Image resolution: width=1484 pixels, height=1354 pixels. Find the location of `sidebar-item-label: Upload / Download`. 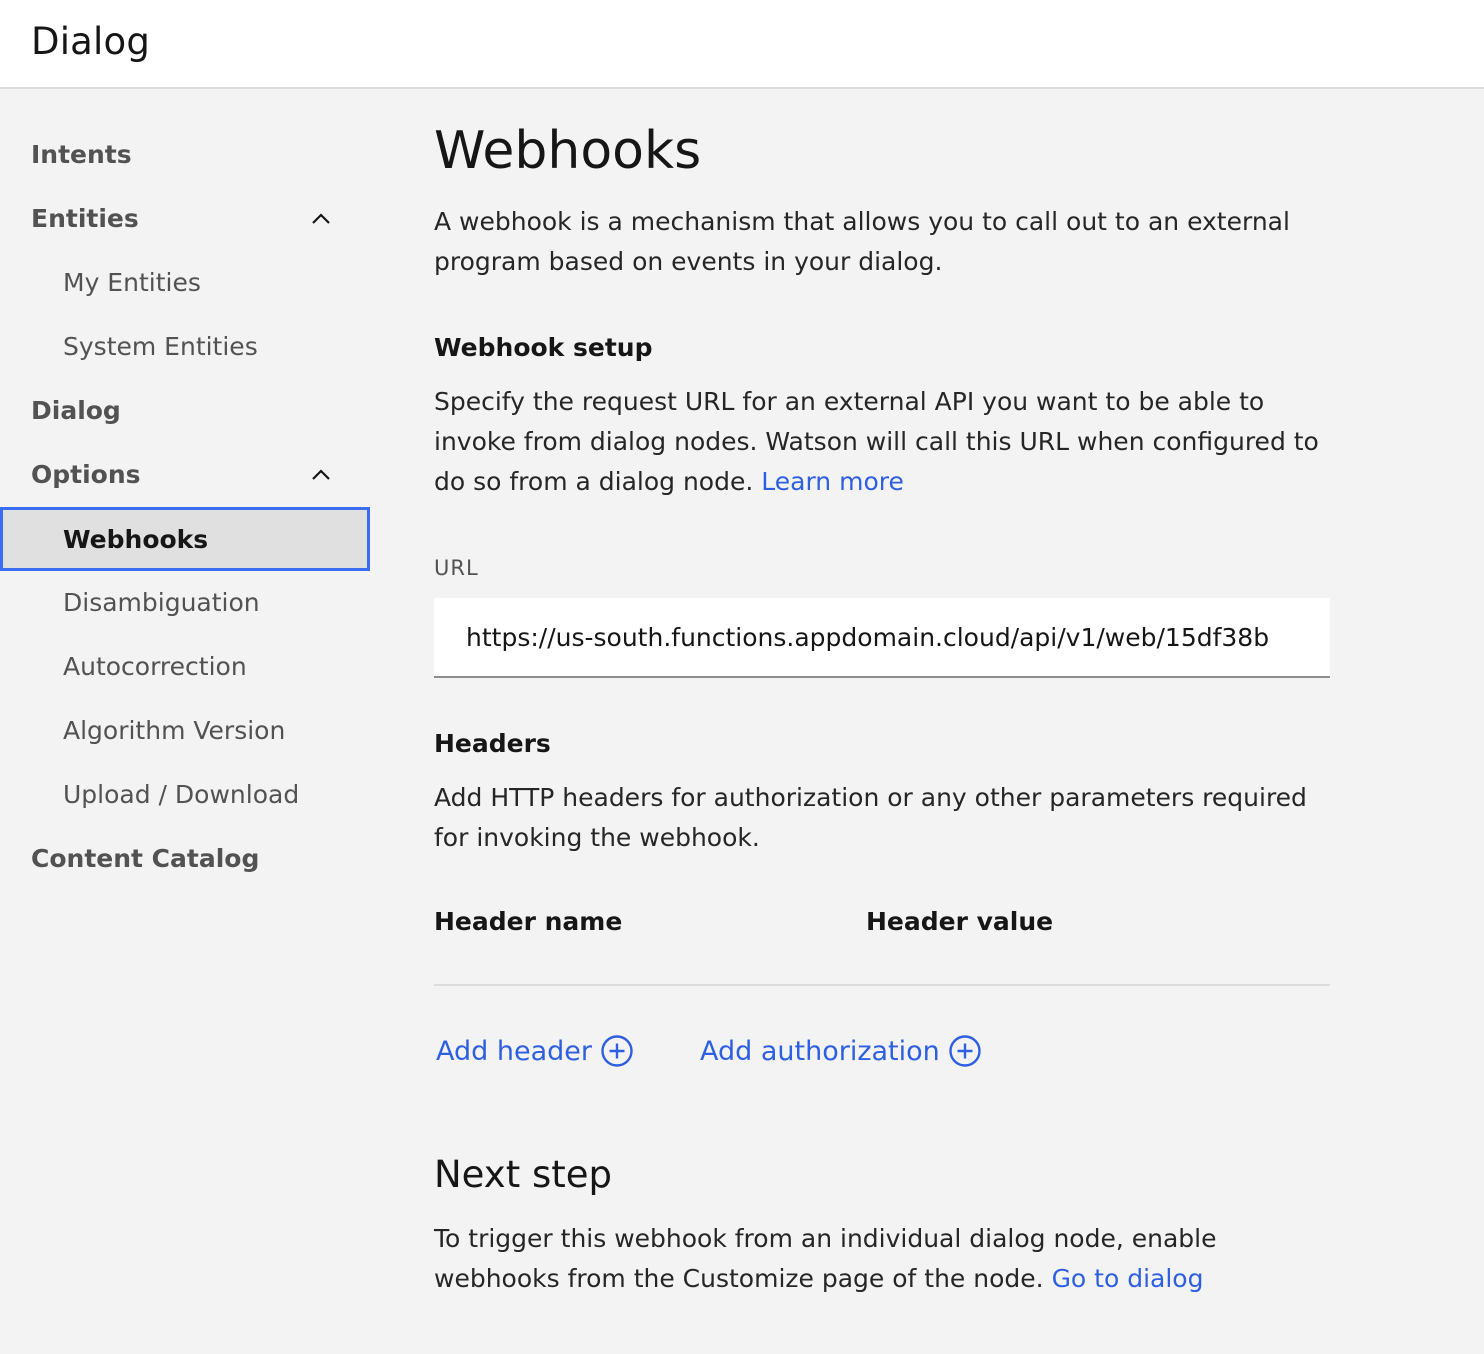

sidebar-item-label: Upload / Download is located at coordinates (181, 794).